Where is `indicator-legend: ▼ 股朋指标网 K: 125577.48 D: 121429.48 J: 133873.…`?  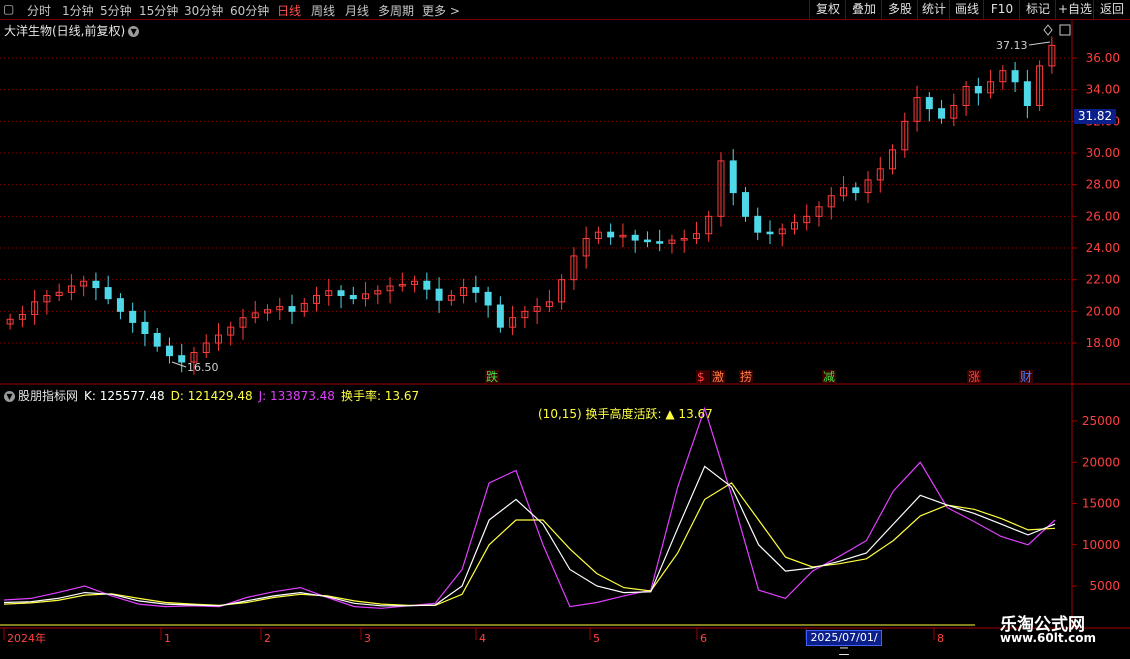
indicator-legend: ▼ 股朋指标网 K: 125577.48 D: 121429.48 J: 133873.… is located at coordinates (214, 395).